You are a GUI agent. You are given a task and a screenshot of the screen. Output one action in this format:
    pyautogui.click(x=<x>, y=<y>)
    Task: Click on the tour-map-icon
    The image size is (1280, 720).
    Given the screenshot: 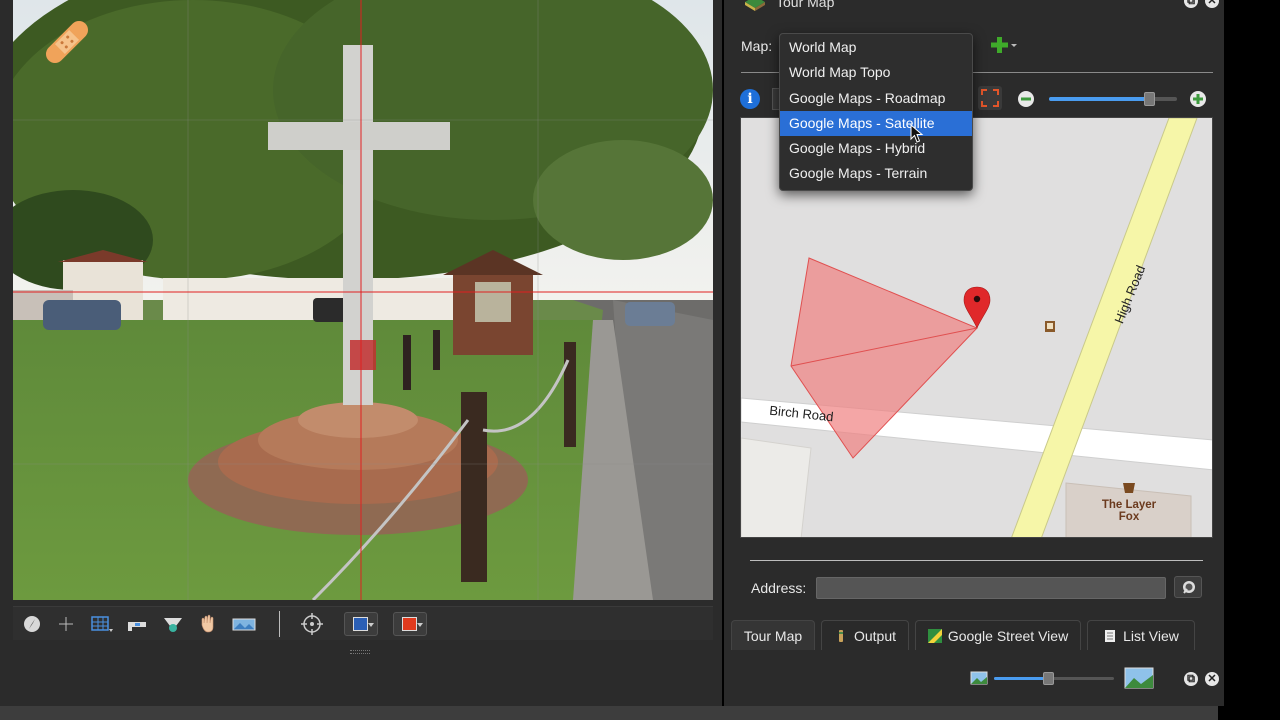 What is the action you would take?
    pyautogui.click(x=755, y=6)
    